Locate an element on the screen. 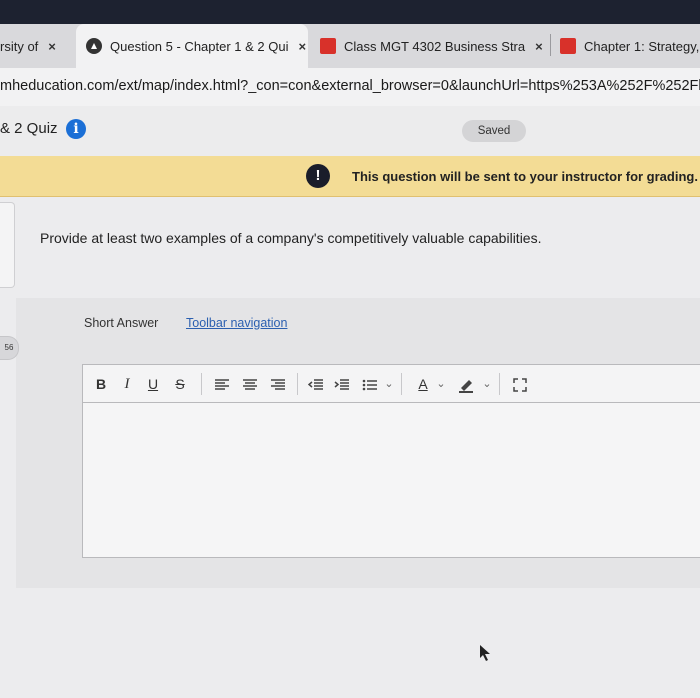  alert-icon: ! is located at coordinates (318, 176).